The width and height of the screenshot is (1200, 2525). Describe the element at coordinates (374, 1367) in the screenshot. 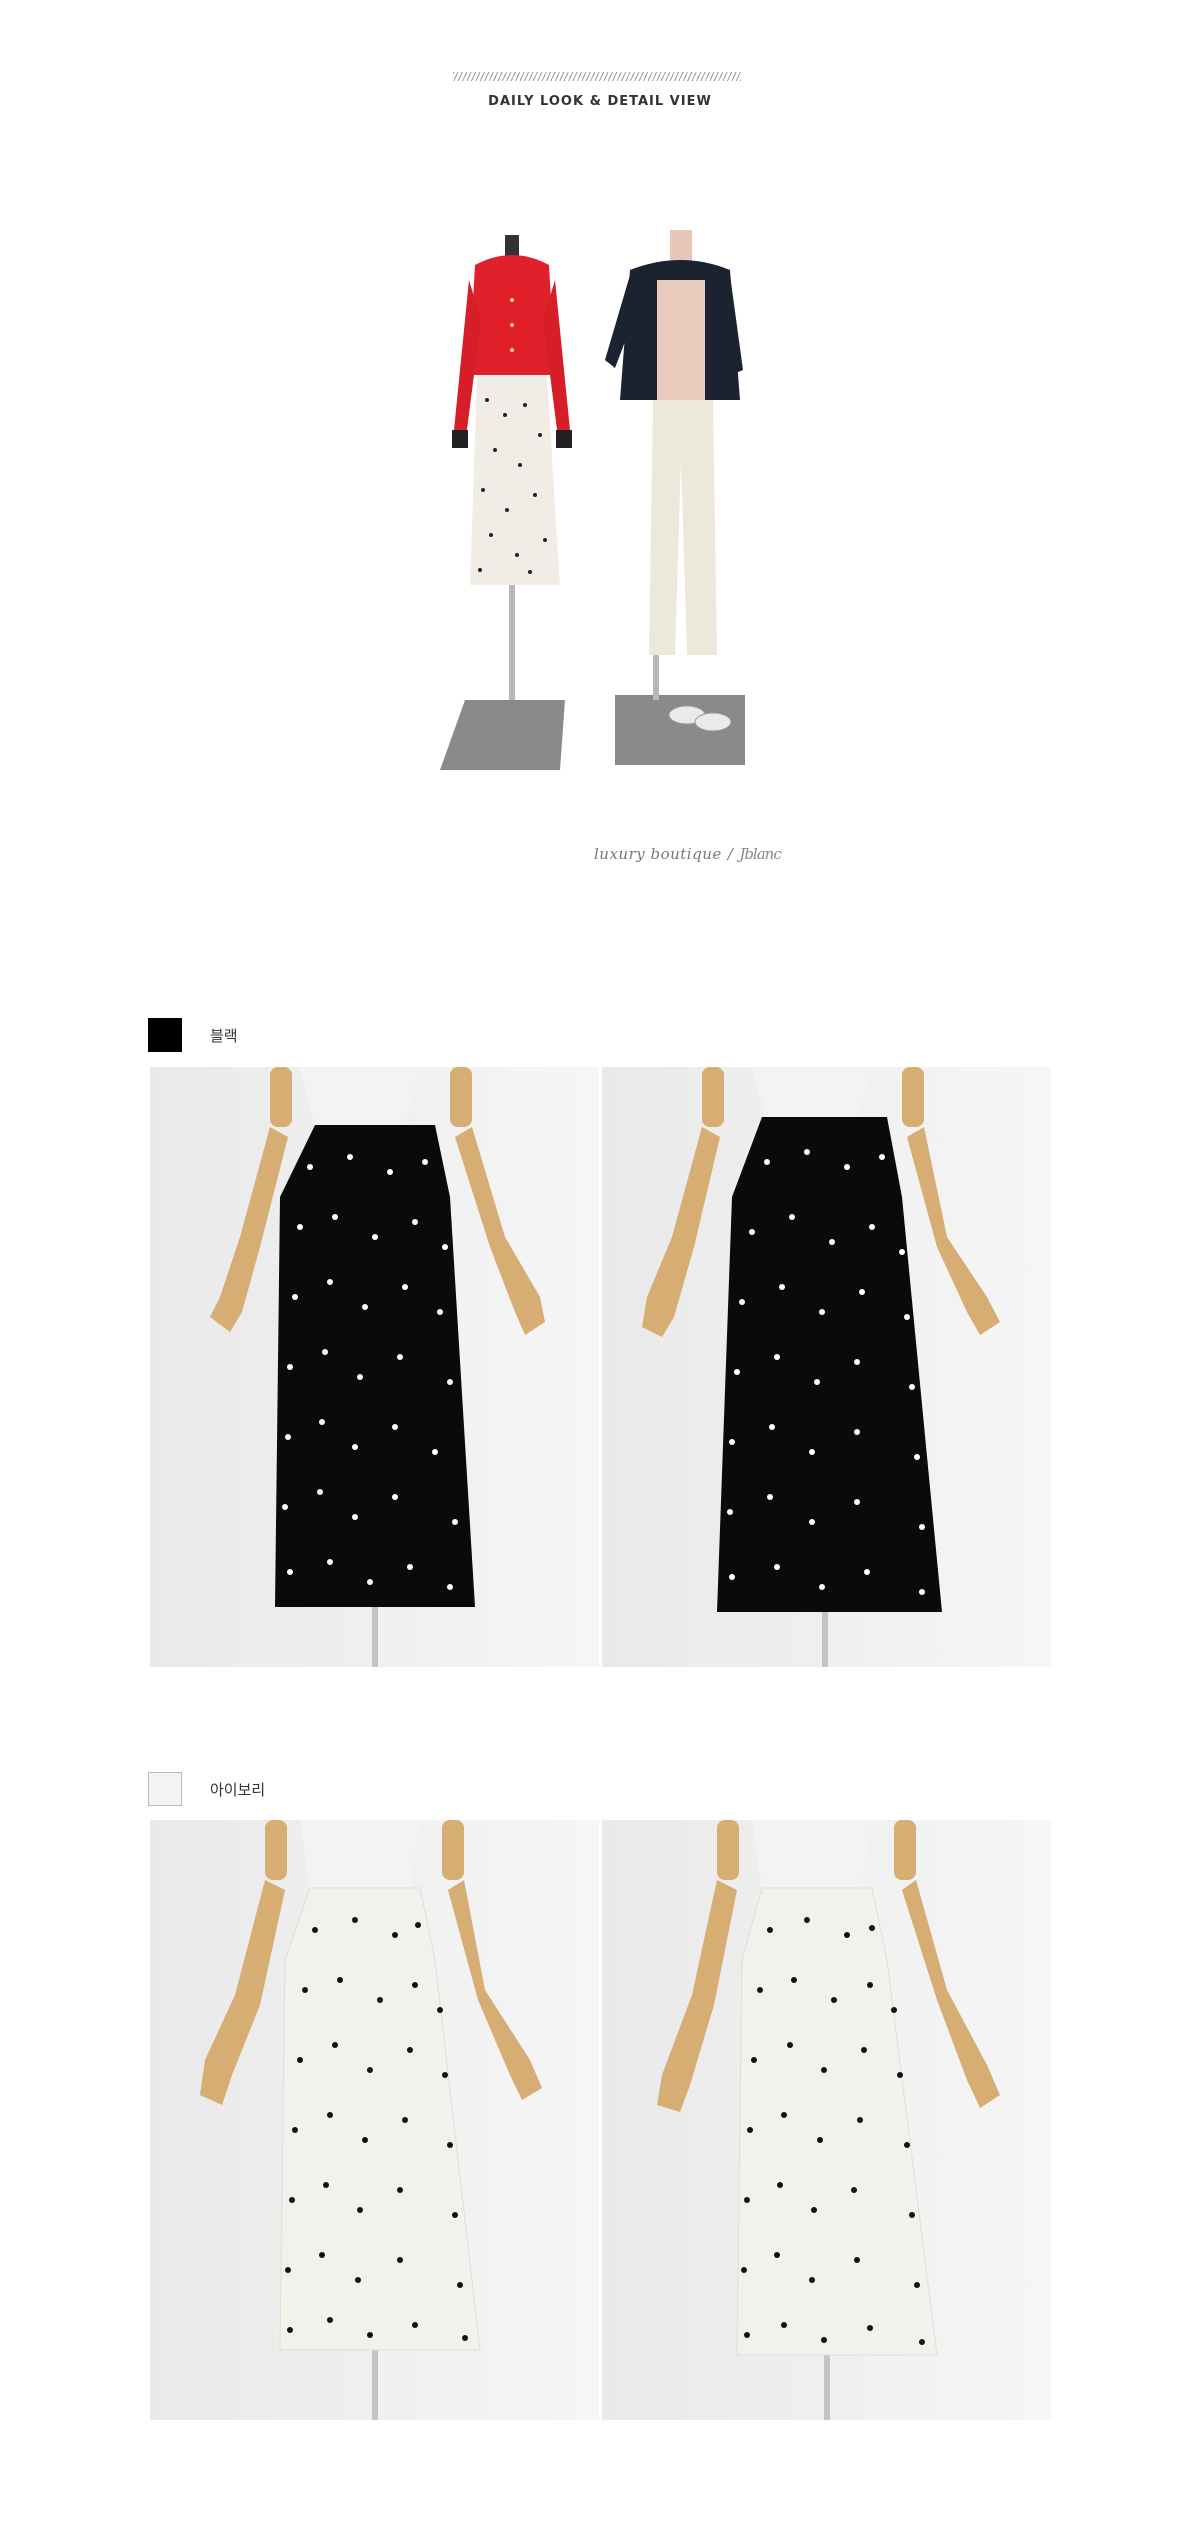

I see `black-skirt-photo-front` at that location.